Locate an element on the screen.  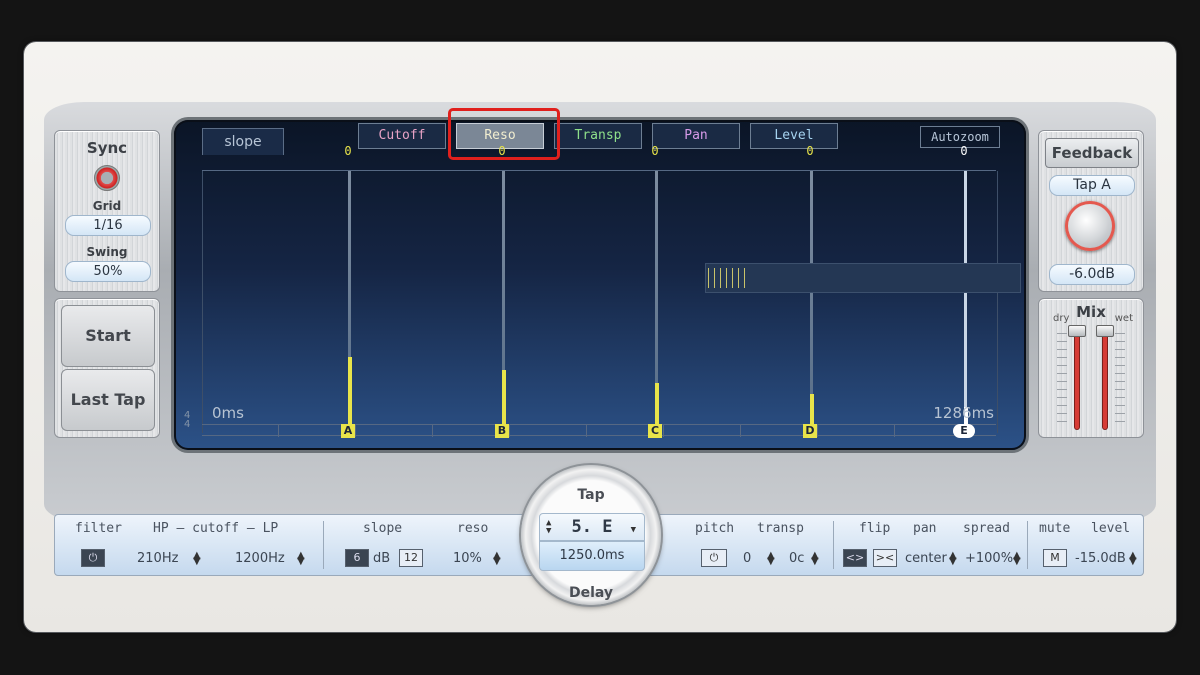
pitch-power-button: ⏻ is located at coordinates (714, 558).